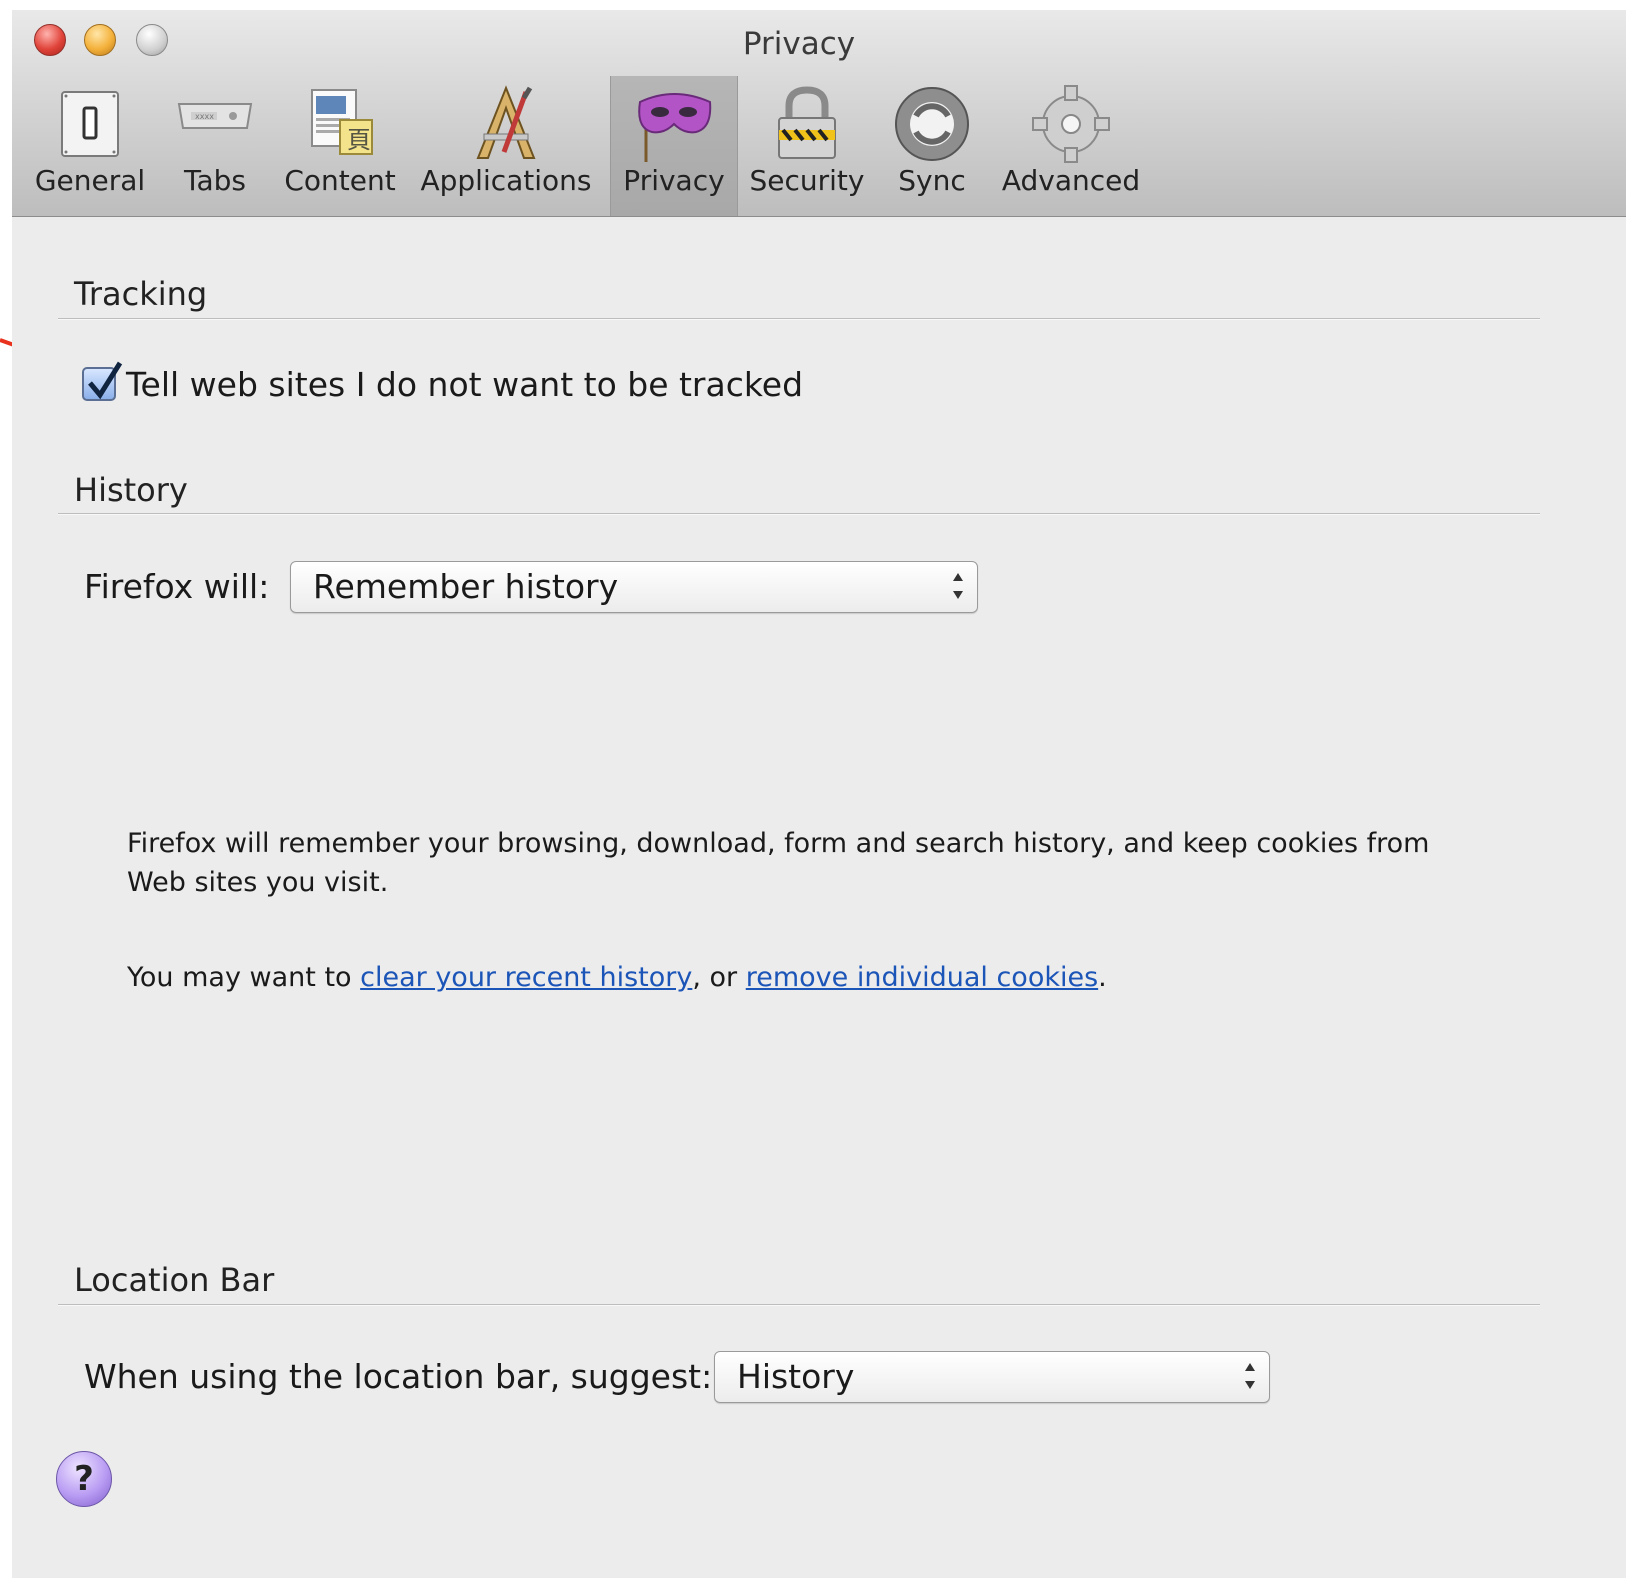  Describe the element at coordinates (141, 294) in the screenshot. I see `tracking-heading: Tracking` at that location.